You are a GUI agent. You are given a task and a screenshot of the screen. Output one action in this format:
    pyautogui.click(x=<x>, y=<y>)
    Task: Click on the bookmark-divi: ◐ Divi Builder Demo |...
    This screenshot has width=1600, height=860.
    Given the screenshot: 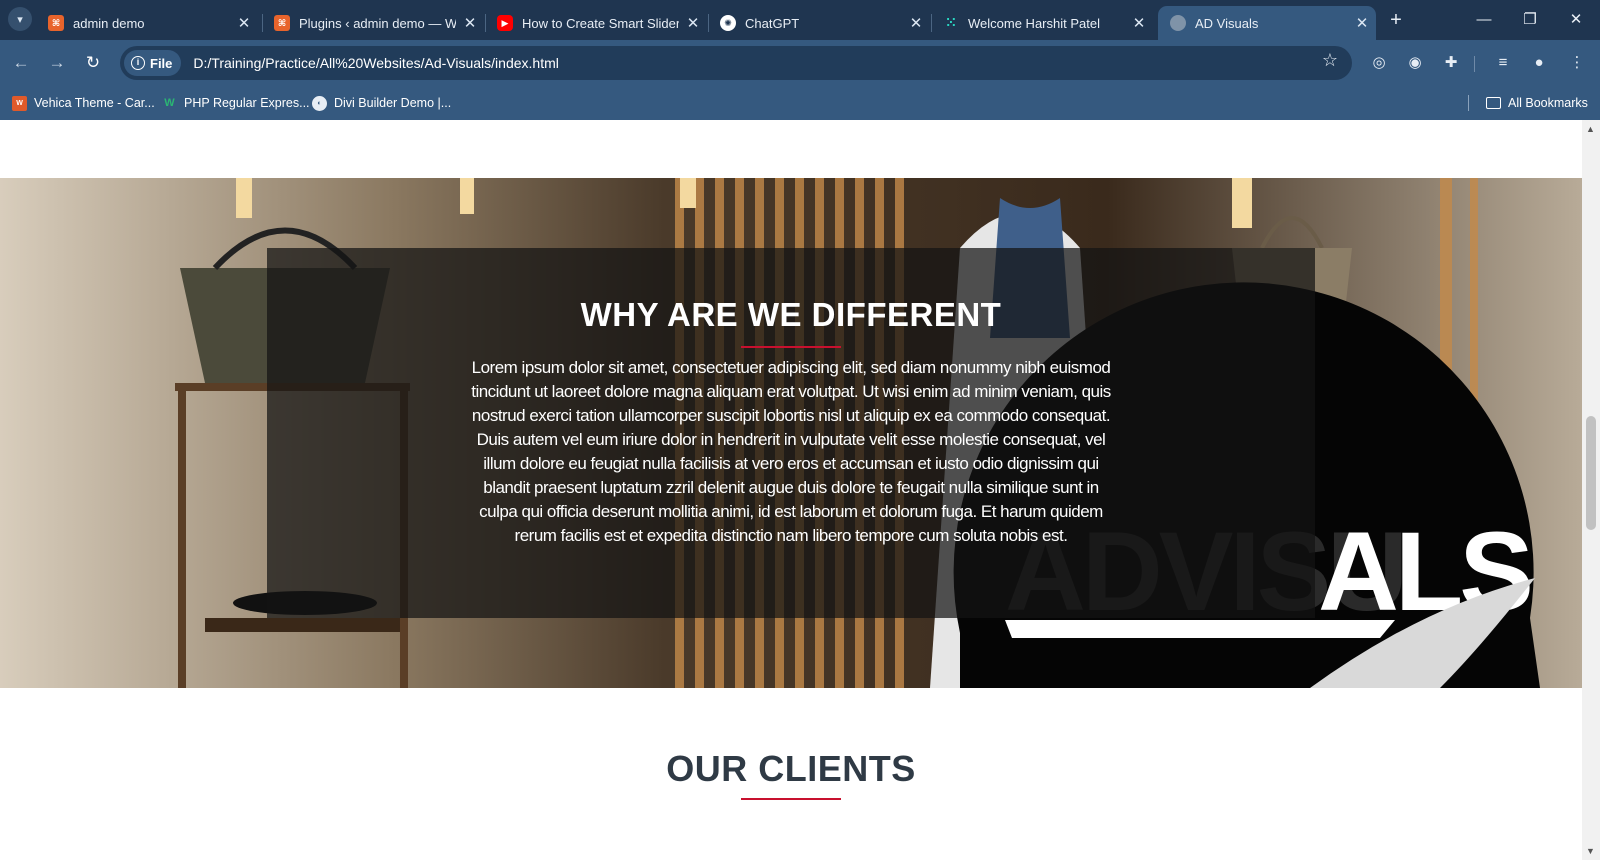 What is the action you would take?
    pyautogui.click(x=381, y=103)
    